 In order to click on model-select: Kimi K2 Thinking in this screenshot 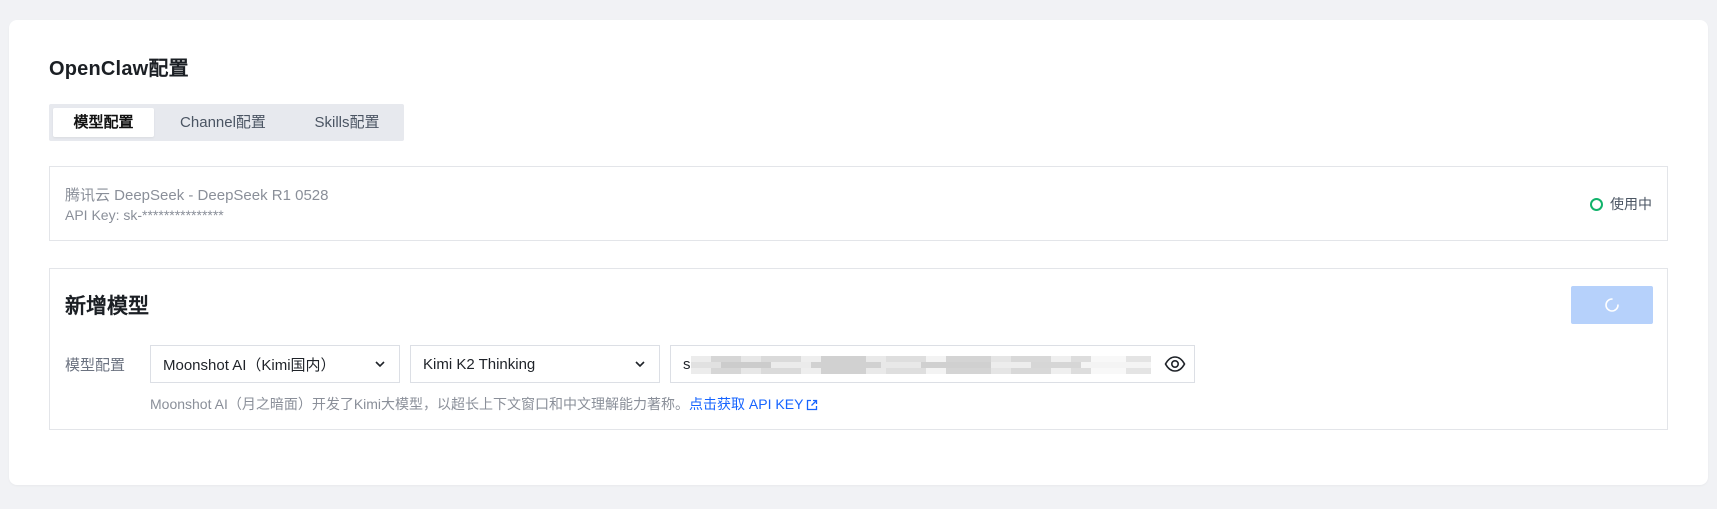, I will do `click(535, 364)`.